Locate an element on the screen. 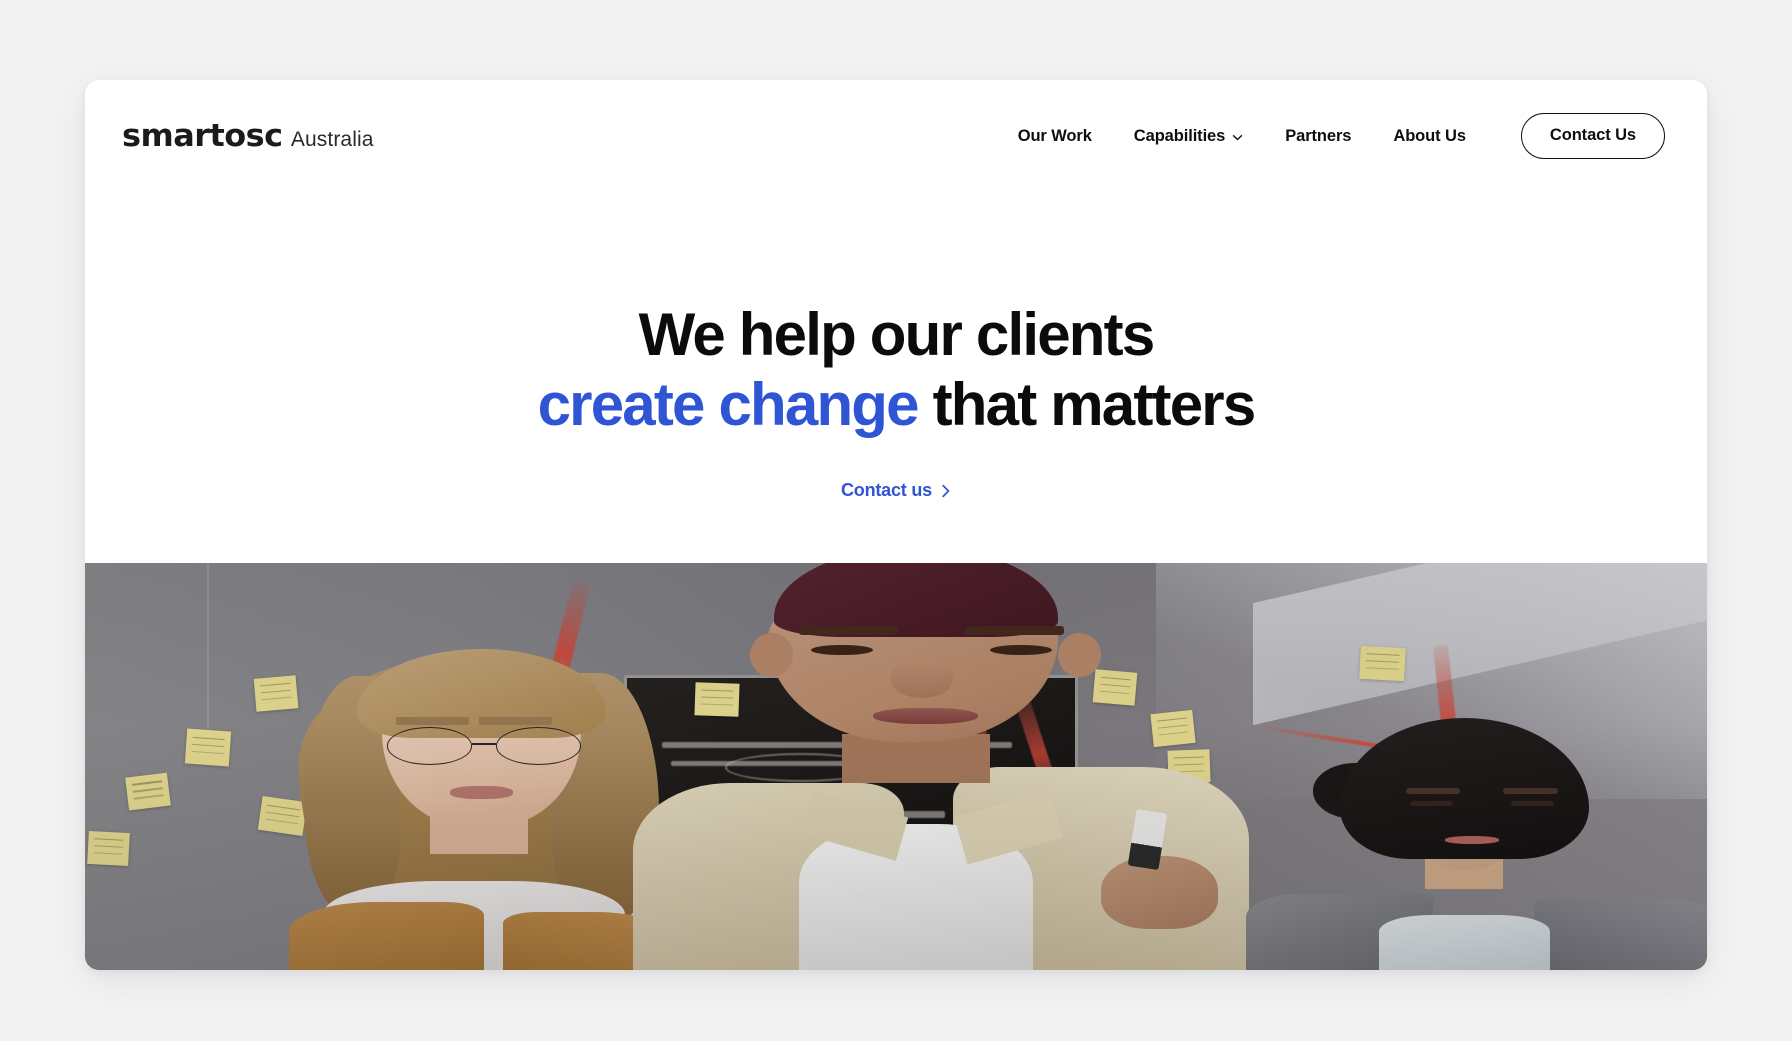 The image size is (1792, 1041). chevron-right-icon is located at coordinates (946, 491).